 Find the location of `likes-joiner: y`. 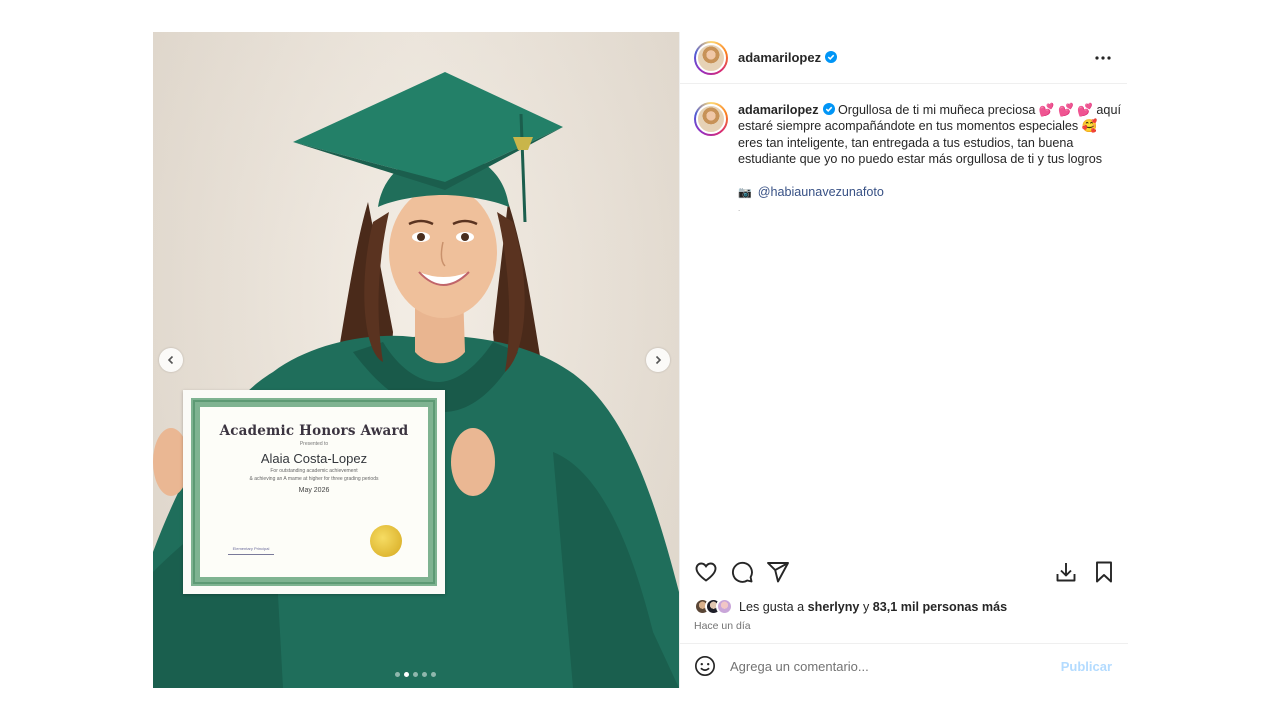

likes-joiner: y is located at coordinates (866, 606).